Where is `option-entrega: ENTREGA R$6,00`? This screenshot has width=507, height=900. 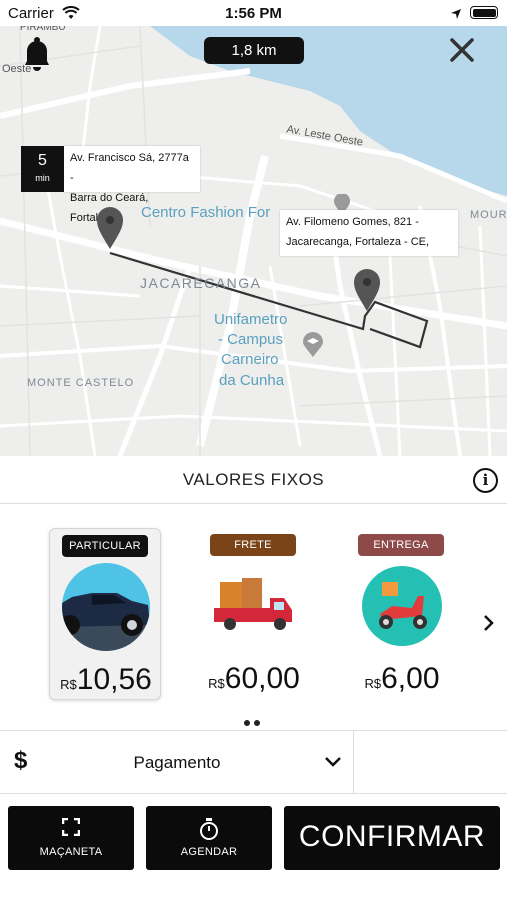
option-entrega: ENTREGA R$6,00 is located at coordinates (402, 614).